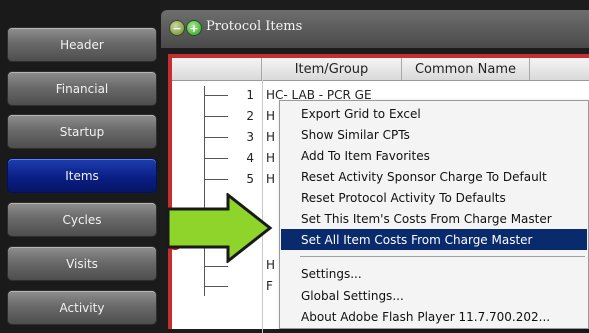 The width and height of the screenshot is (589, 333). I want to click on grid-header: Item/Group Common Name, so click(380, 69).